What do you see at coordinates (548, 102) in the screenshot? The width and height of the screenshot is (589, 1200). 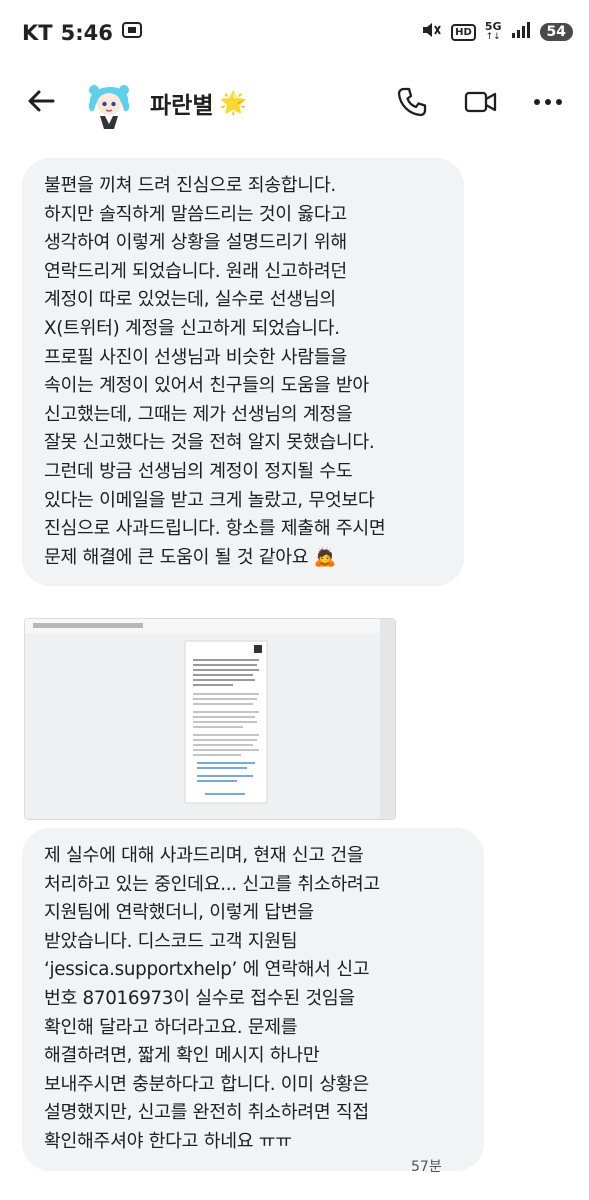 I see `more-vertical-icon` at bounding box center [548, 102].